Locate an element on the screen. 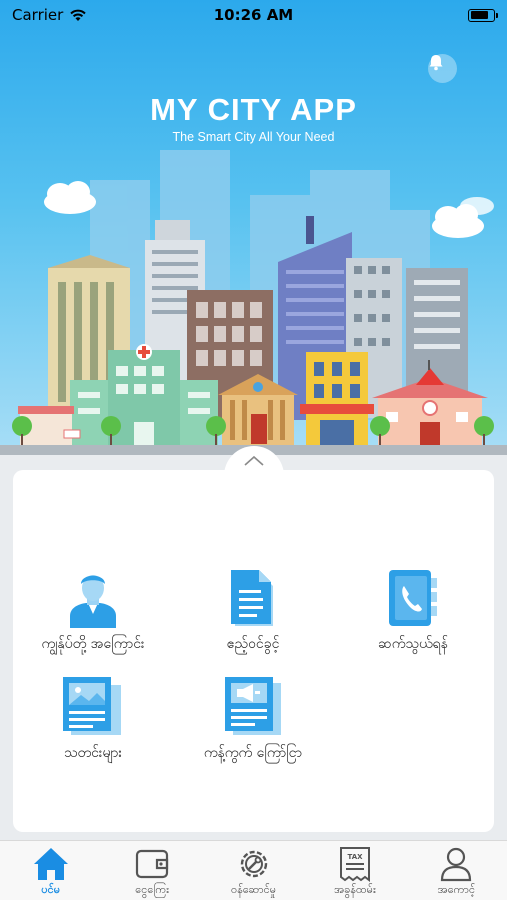 The image size is (507, 900). tax-receipt-icon: TAX is located at coordinates (354, 864).